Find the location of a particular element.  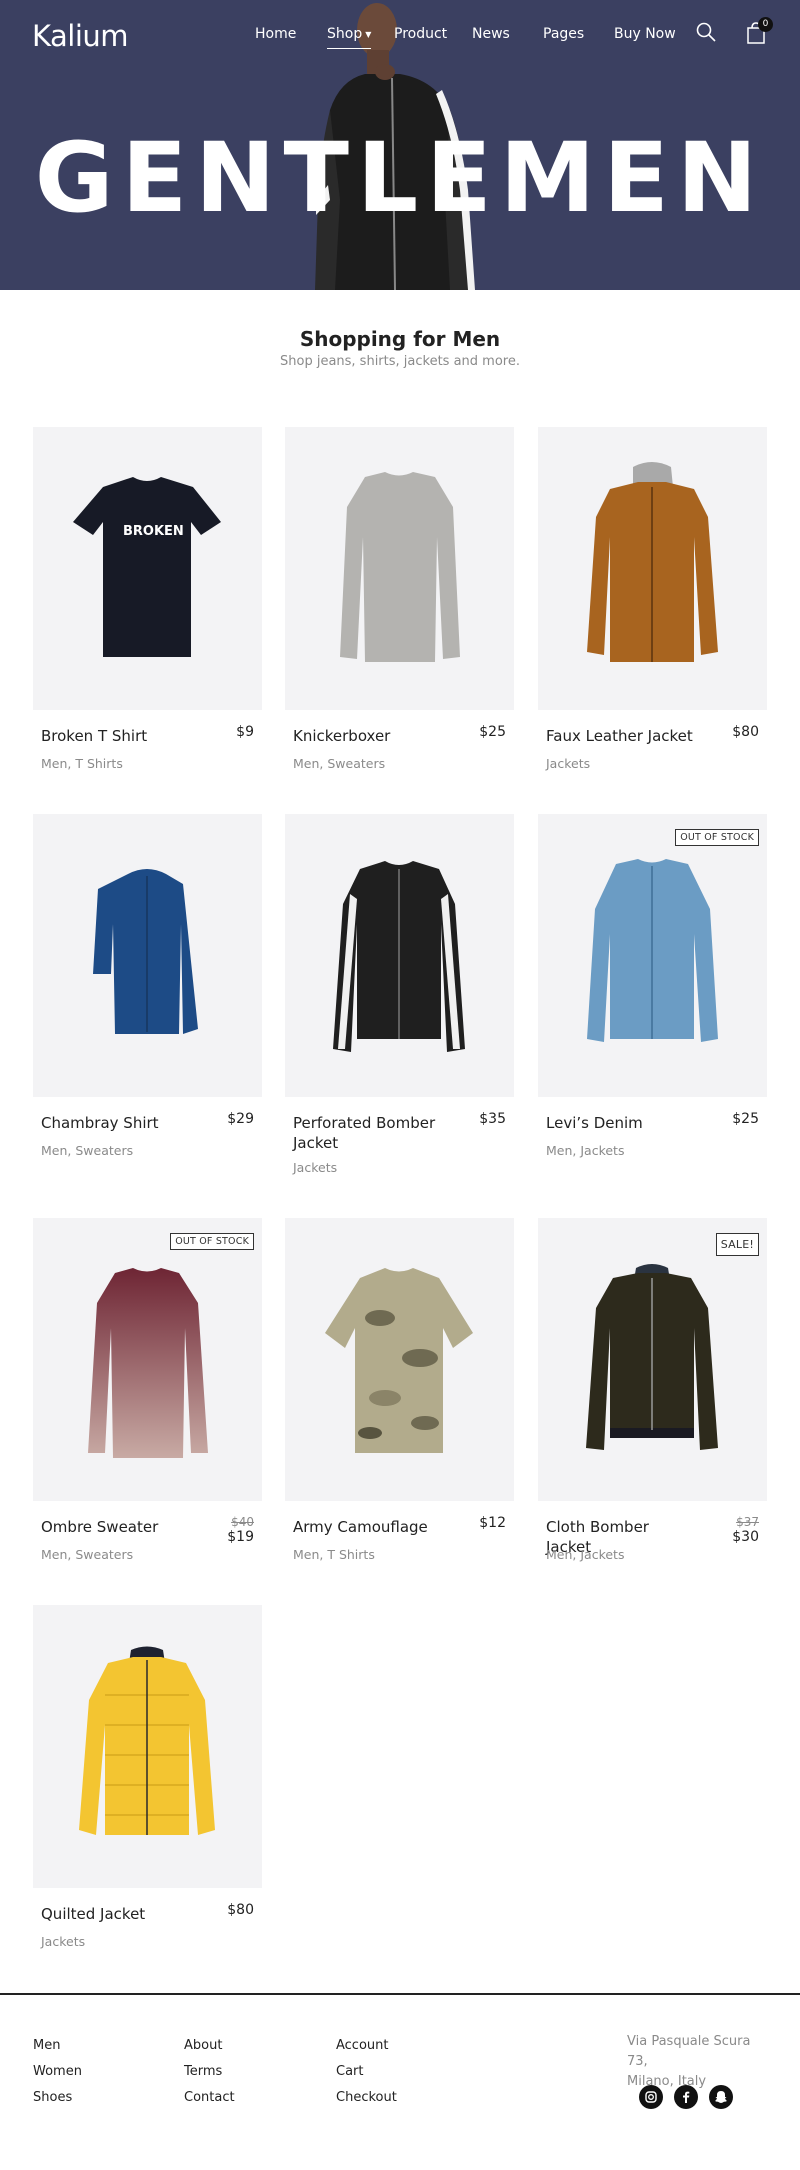

footer-link-terms: Terms is located at coordinates (209, 2072).